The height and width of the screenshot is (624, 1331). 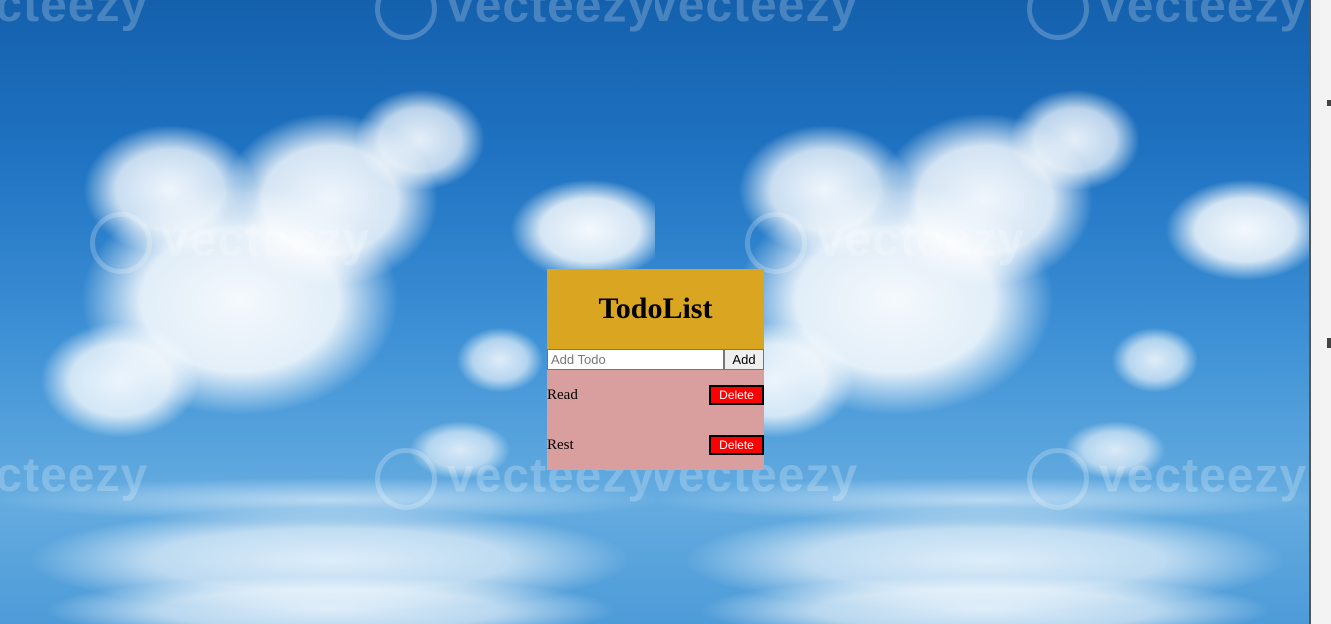 I want to click on todo-header: TodoList, so click(x=655, y=309).